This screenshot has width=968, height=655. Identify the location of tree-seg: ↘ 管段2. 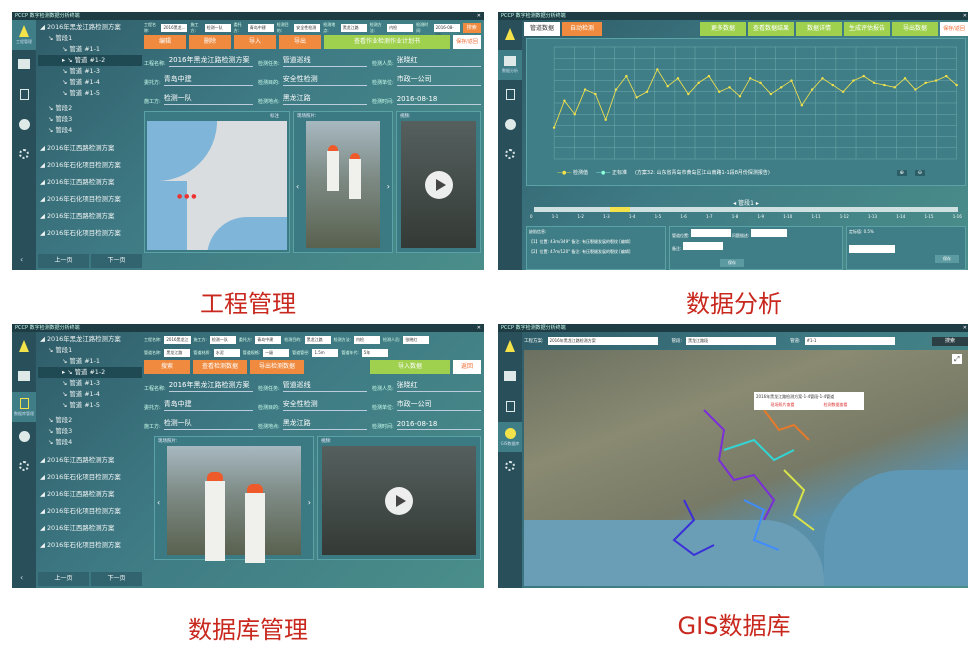
(90, 420).